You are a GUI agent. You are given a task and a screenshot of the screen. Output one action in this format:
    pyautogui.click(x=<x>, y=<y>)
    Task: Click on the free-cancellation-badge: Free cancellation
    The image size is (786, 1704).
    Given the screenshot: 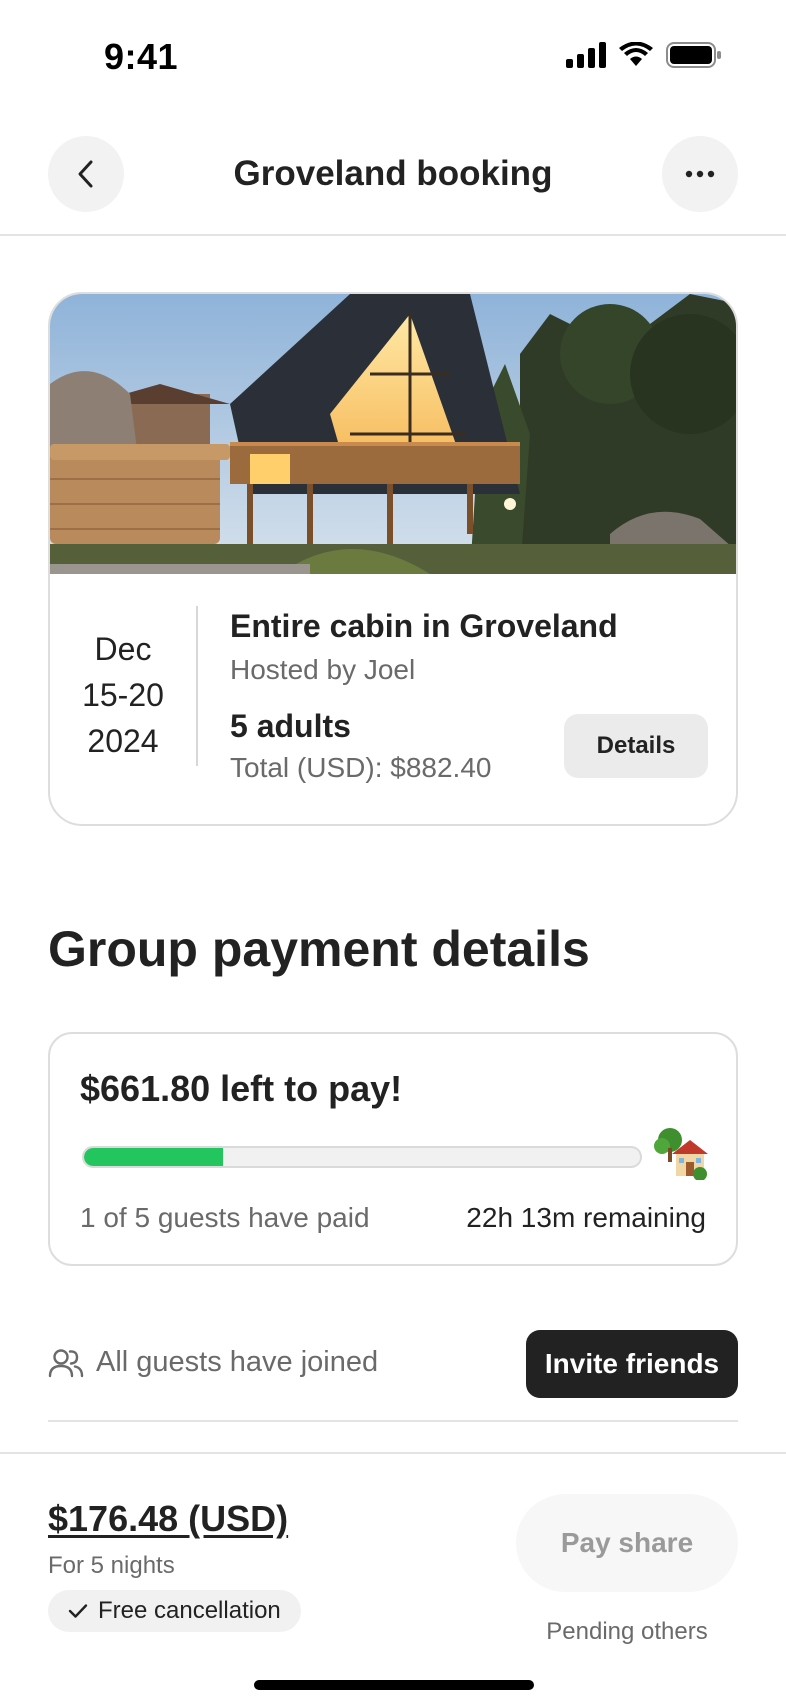 What is the action you would take?
    pyautogui.click(x=174, y=1611)
    